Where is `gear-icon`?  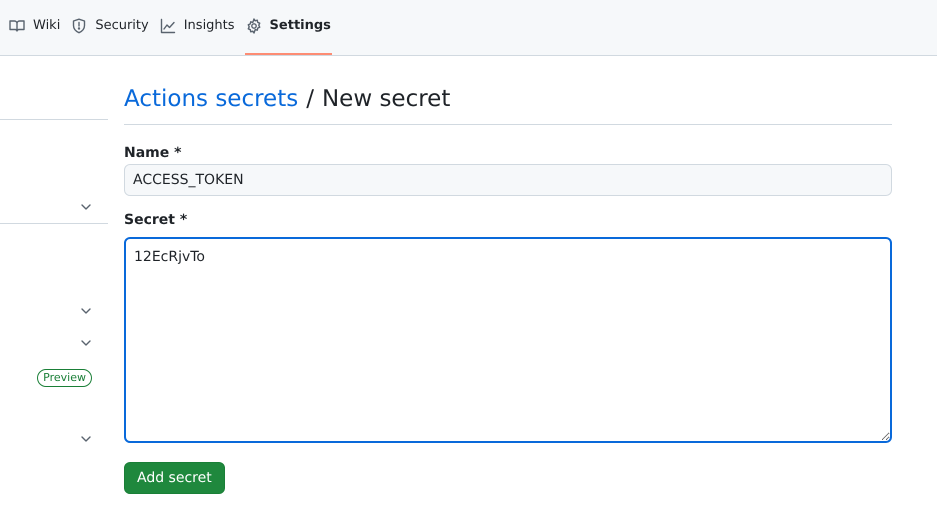 gear-icon is located at coordinates (254, 26).